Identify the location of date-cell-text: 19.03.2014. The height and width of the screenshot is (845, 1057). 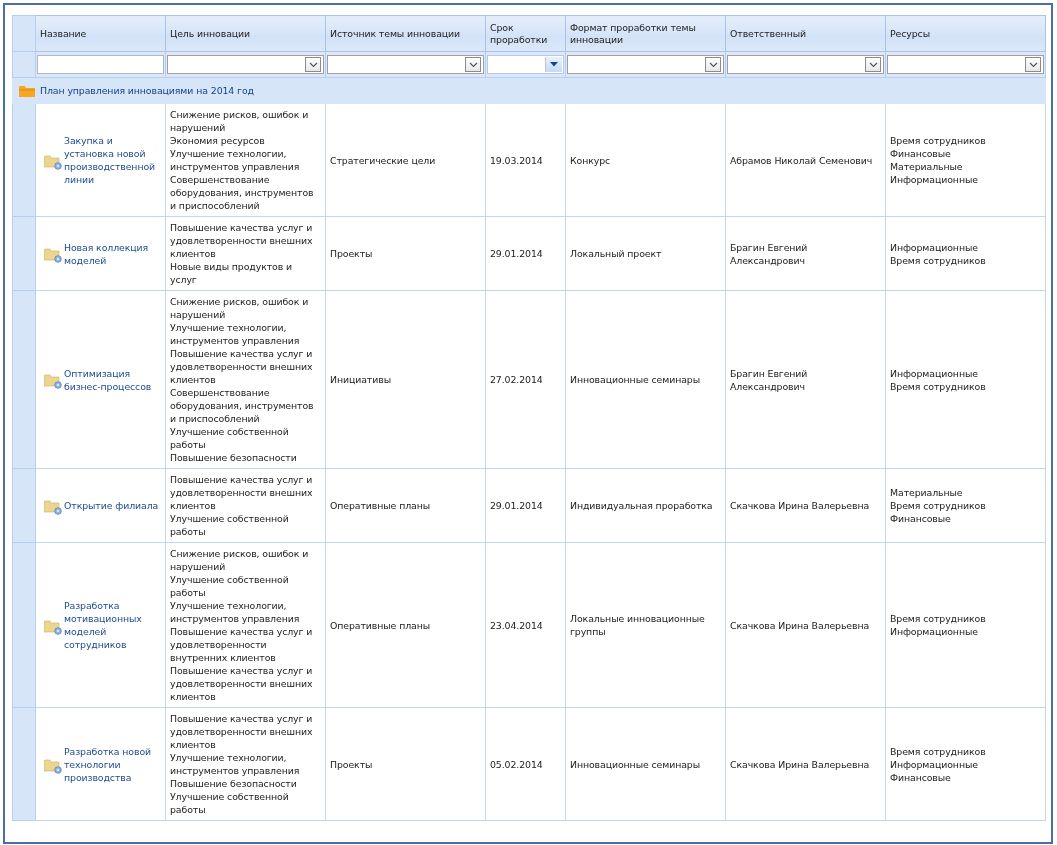
(517, 160).